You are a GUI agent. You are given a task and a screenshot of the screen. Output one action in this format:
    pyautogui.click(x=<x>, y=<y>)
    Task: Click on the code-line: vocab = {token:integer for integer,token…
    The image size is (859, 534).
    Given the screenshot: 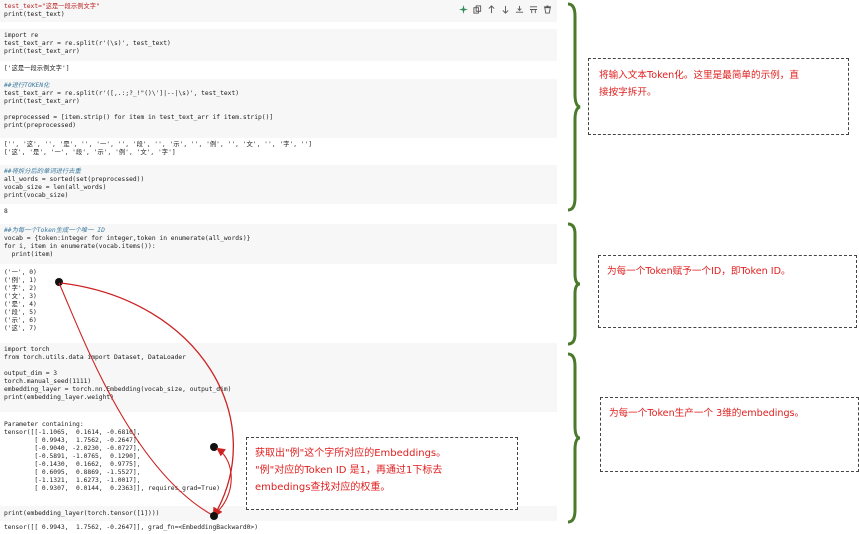 What is the action you would take?
    pyautogui.click(x=127, y=238)
    